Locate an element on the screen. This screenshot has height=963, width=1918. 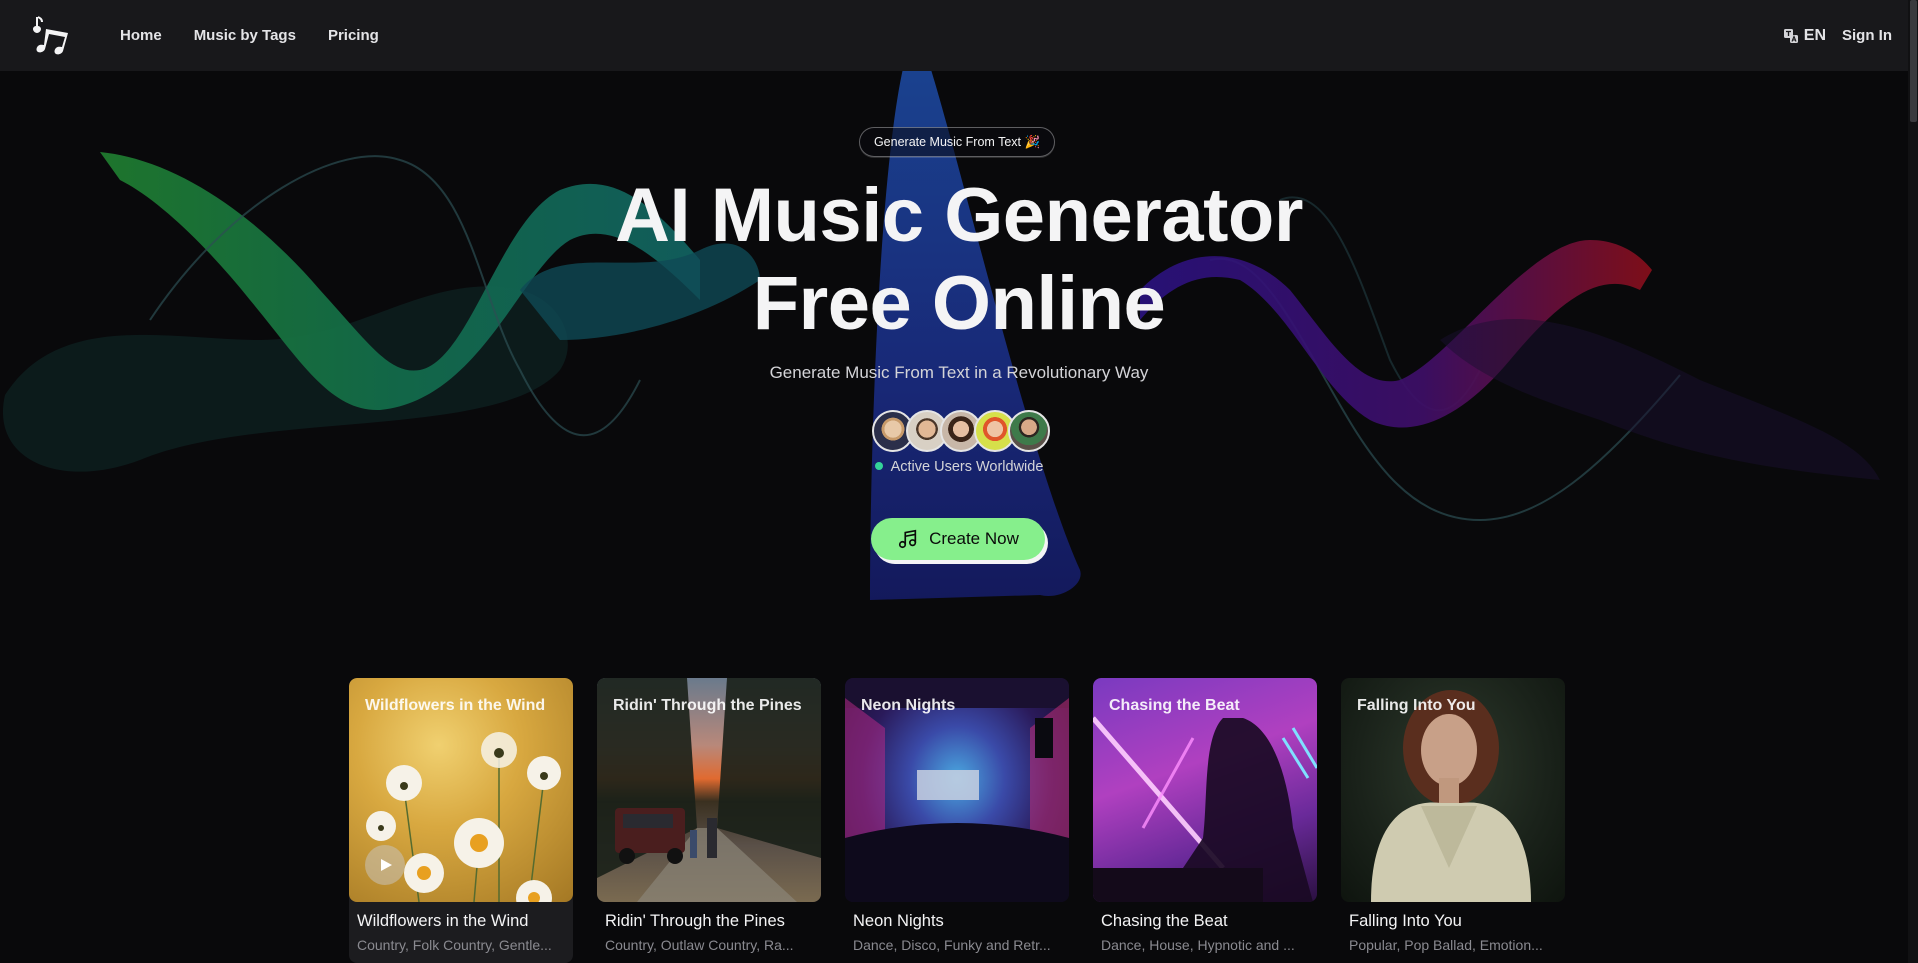
language-selector: EN is located at coordinates (1804, 36).